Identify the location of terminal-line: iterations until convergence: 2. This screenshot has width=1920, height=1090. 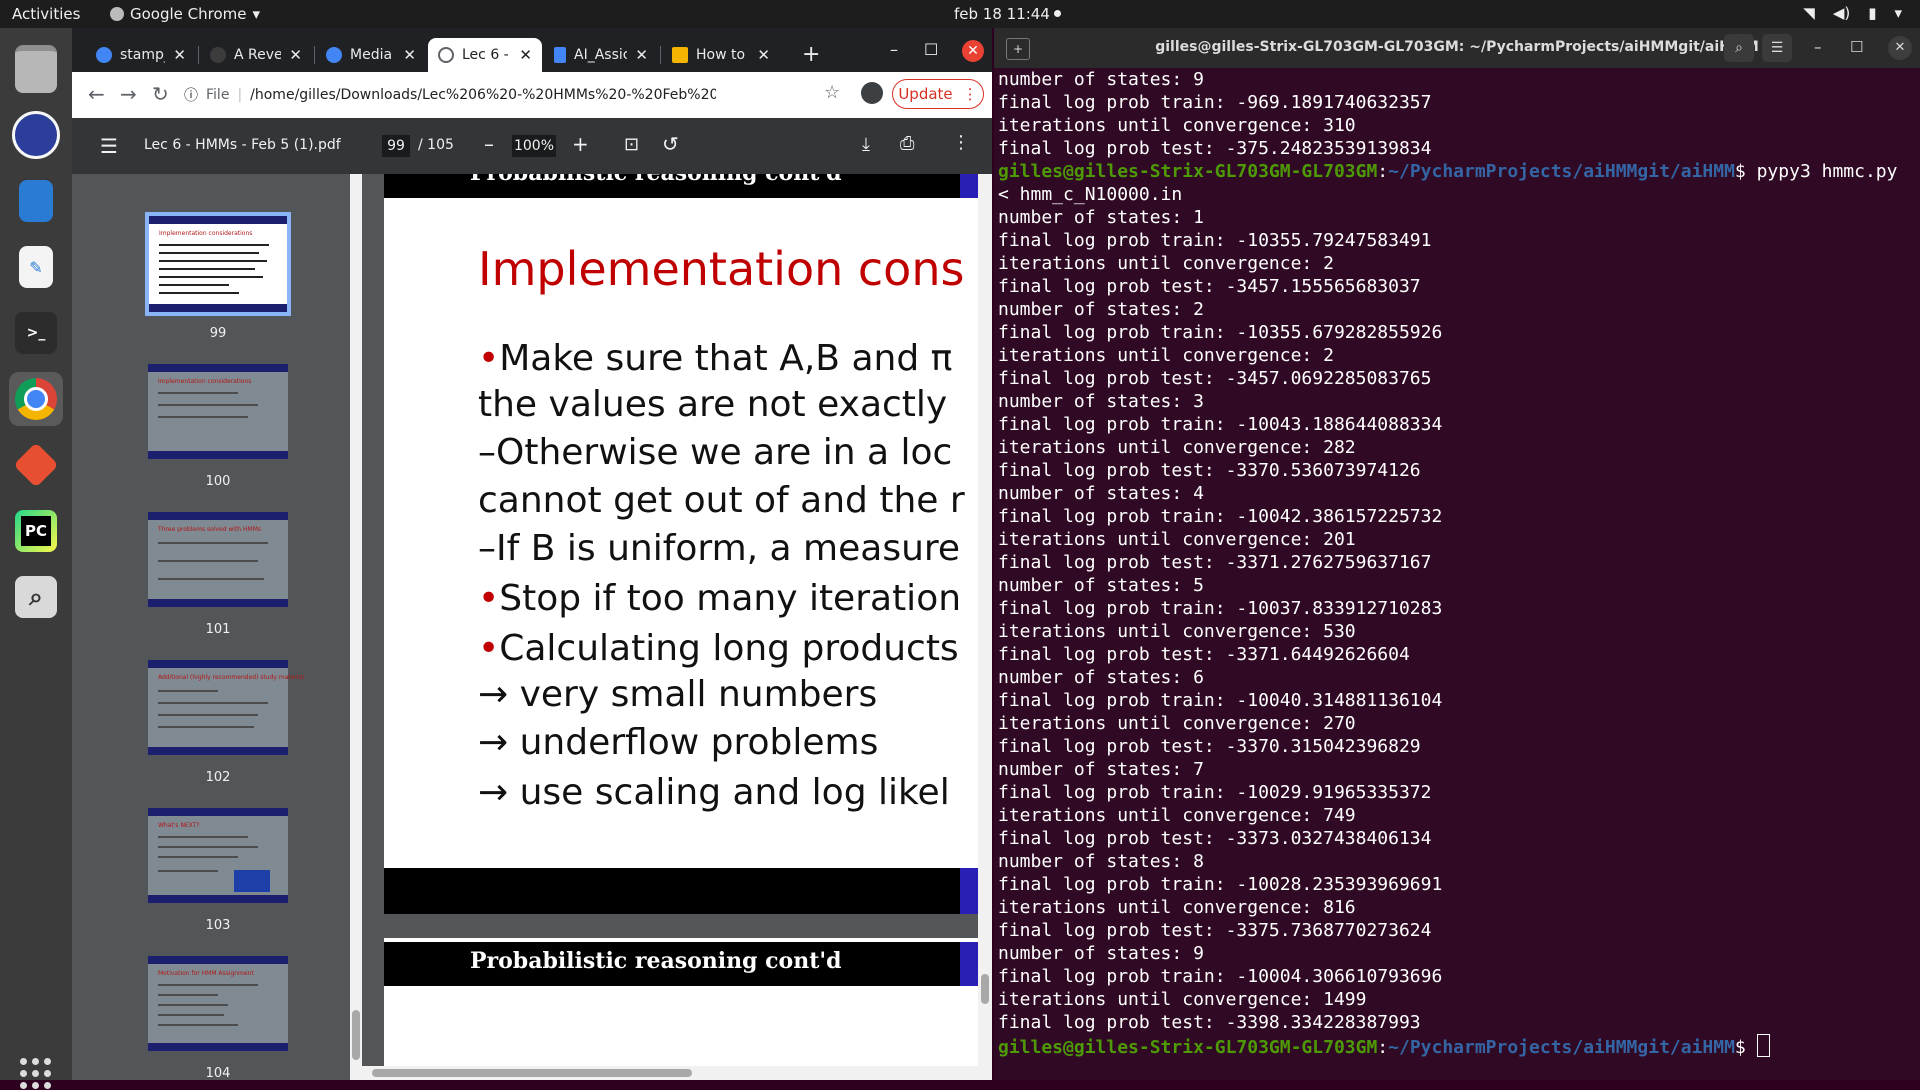
(1166, 355).